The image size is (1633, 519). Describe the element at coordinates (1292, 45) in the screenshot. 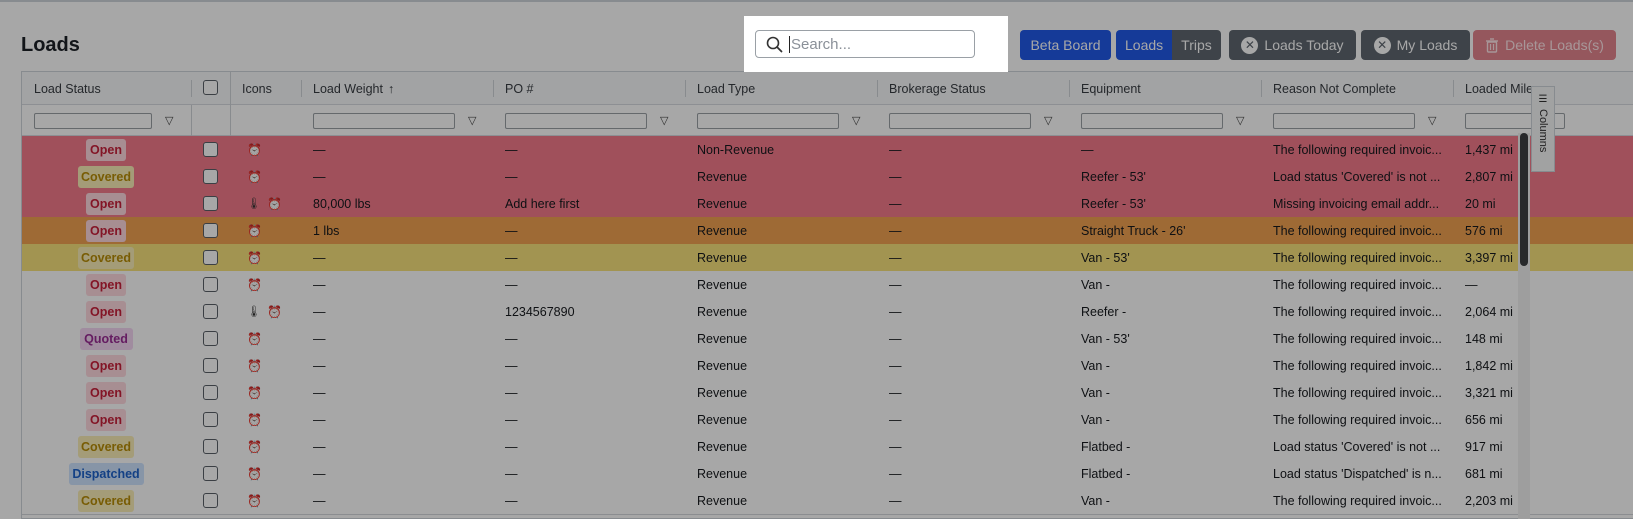

I see `loads-today-button: ✕ Loads Today` at that location.